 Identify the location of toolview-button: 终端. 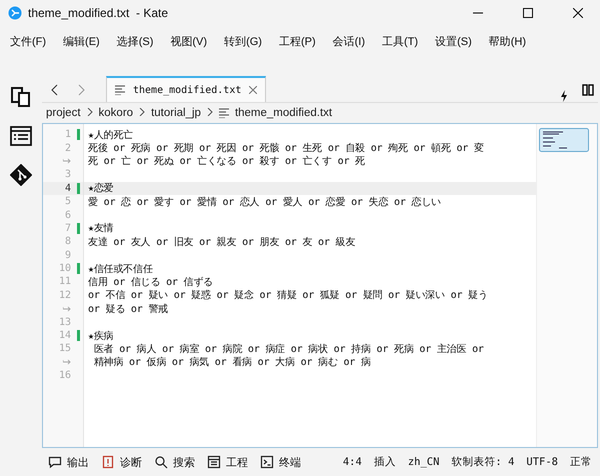
(280, 462).